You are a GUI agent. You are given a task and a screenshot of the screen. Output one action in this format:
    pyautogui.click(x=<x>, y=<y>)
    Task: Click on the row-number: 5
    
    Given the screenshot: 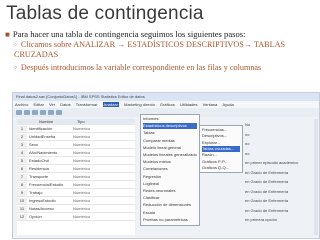 What is the action you would take?
    pyautogui.click(x=22, y=161)
    